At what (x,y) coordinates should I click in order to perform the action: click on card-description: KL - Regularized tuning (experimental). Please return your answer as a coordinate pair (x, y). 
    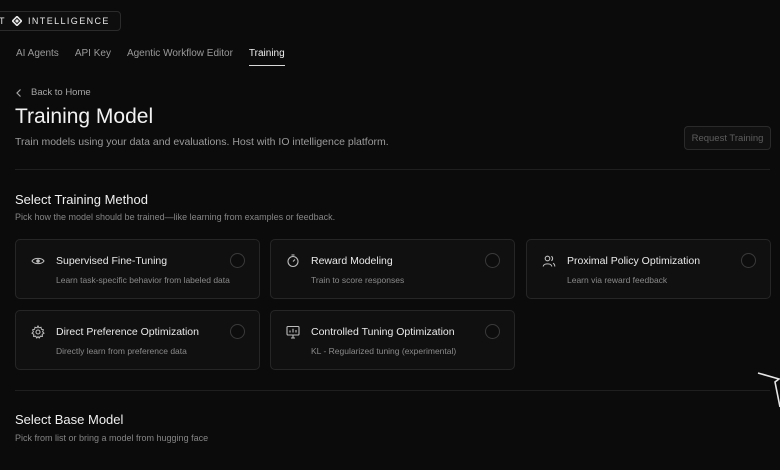
    Looking at the image, I should click on (384, 351).